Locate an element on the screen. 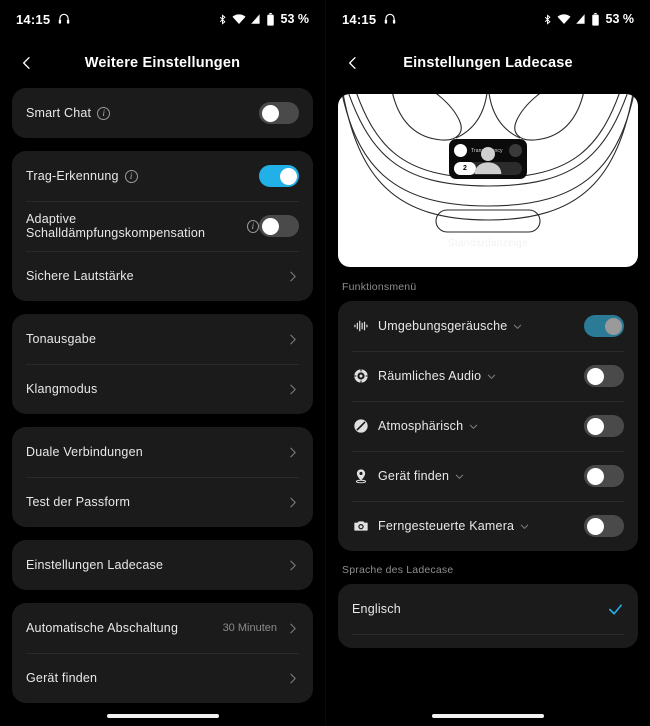 The image size is (650, 726). settings-group-audio: Tonausgabe Klangmodus is located at coordinates (162, 364).